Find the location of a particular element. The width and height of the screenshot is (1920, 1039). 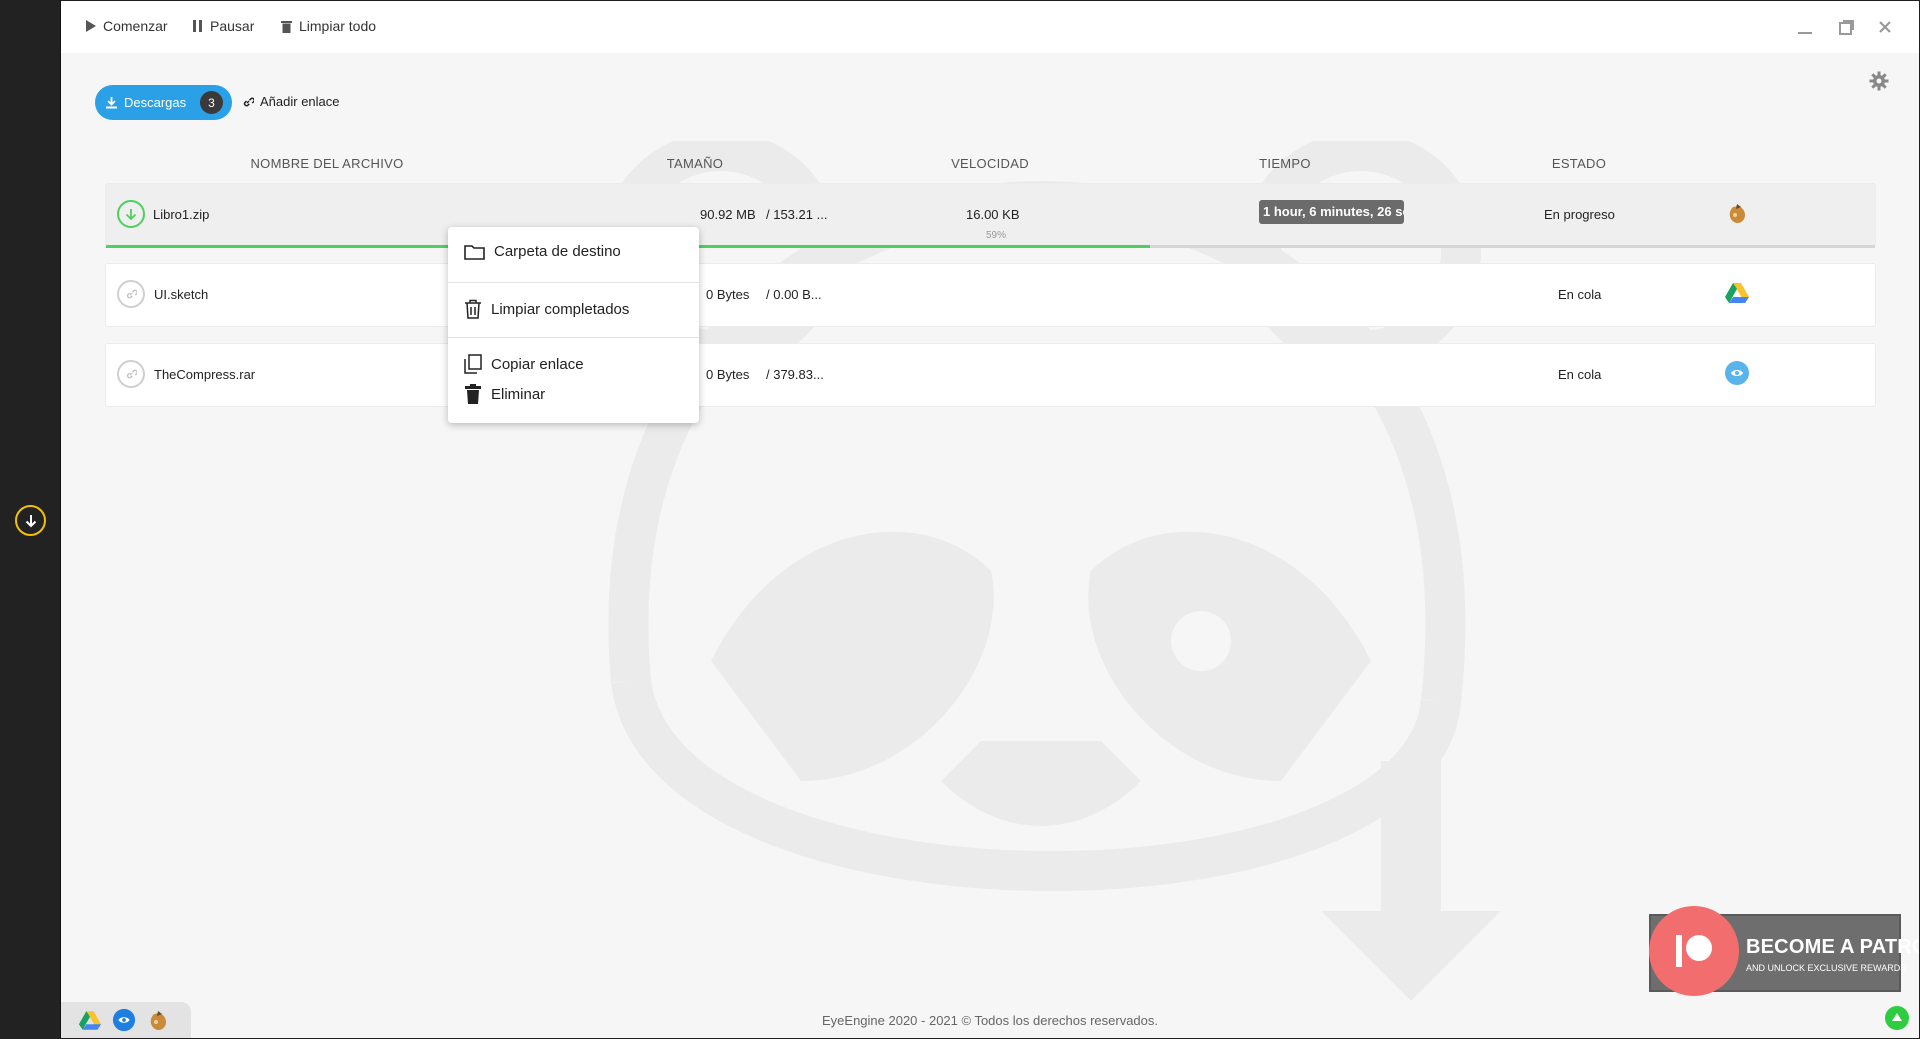

progress-percent: 59% is located at coordinates (996, 235).